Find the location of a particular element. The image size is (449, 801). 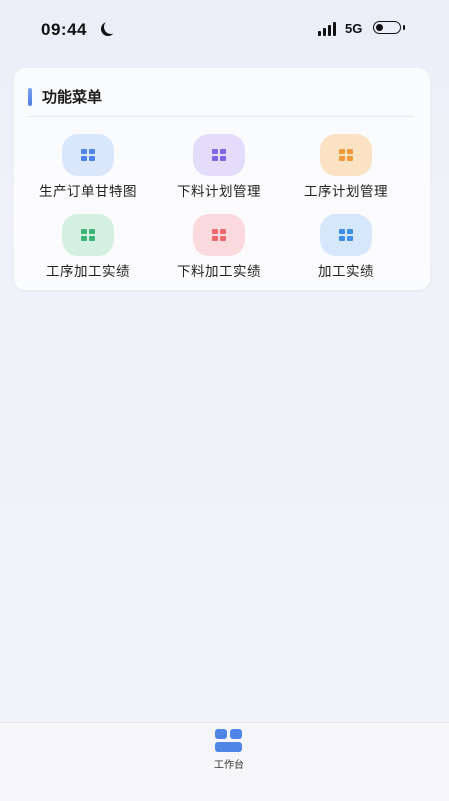

nav-item-workbench: 工作台 is located at coordinates (229, 749).